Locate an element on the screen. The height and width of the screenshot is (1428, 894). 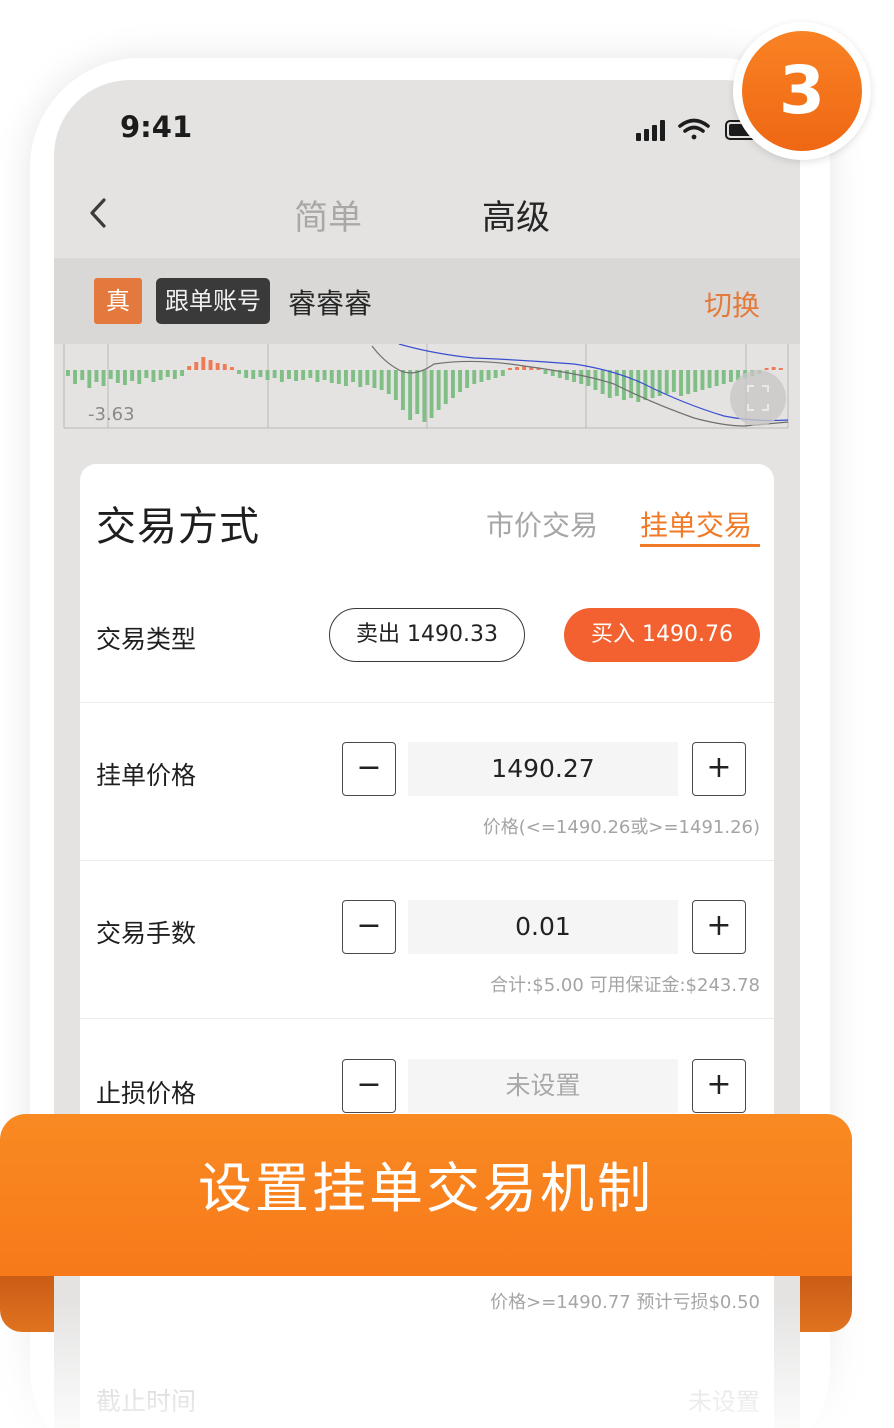
active-tab-indicator is located at coordinates (700, 545).